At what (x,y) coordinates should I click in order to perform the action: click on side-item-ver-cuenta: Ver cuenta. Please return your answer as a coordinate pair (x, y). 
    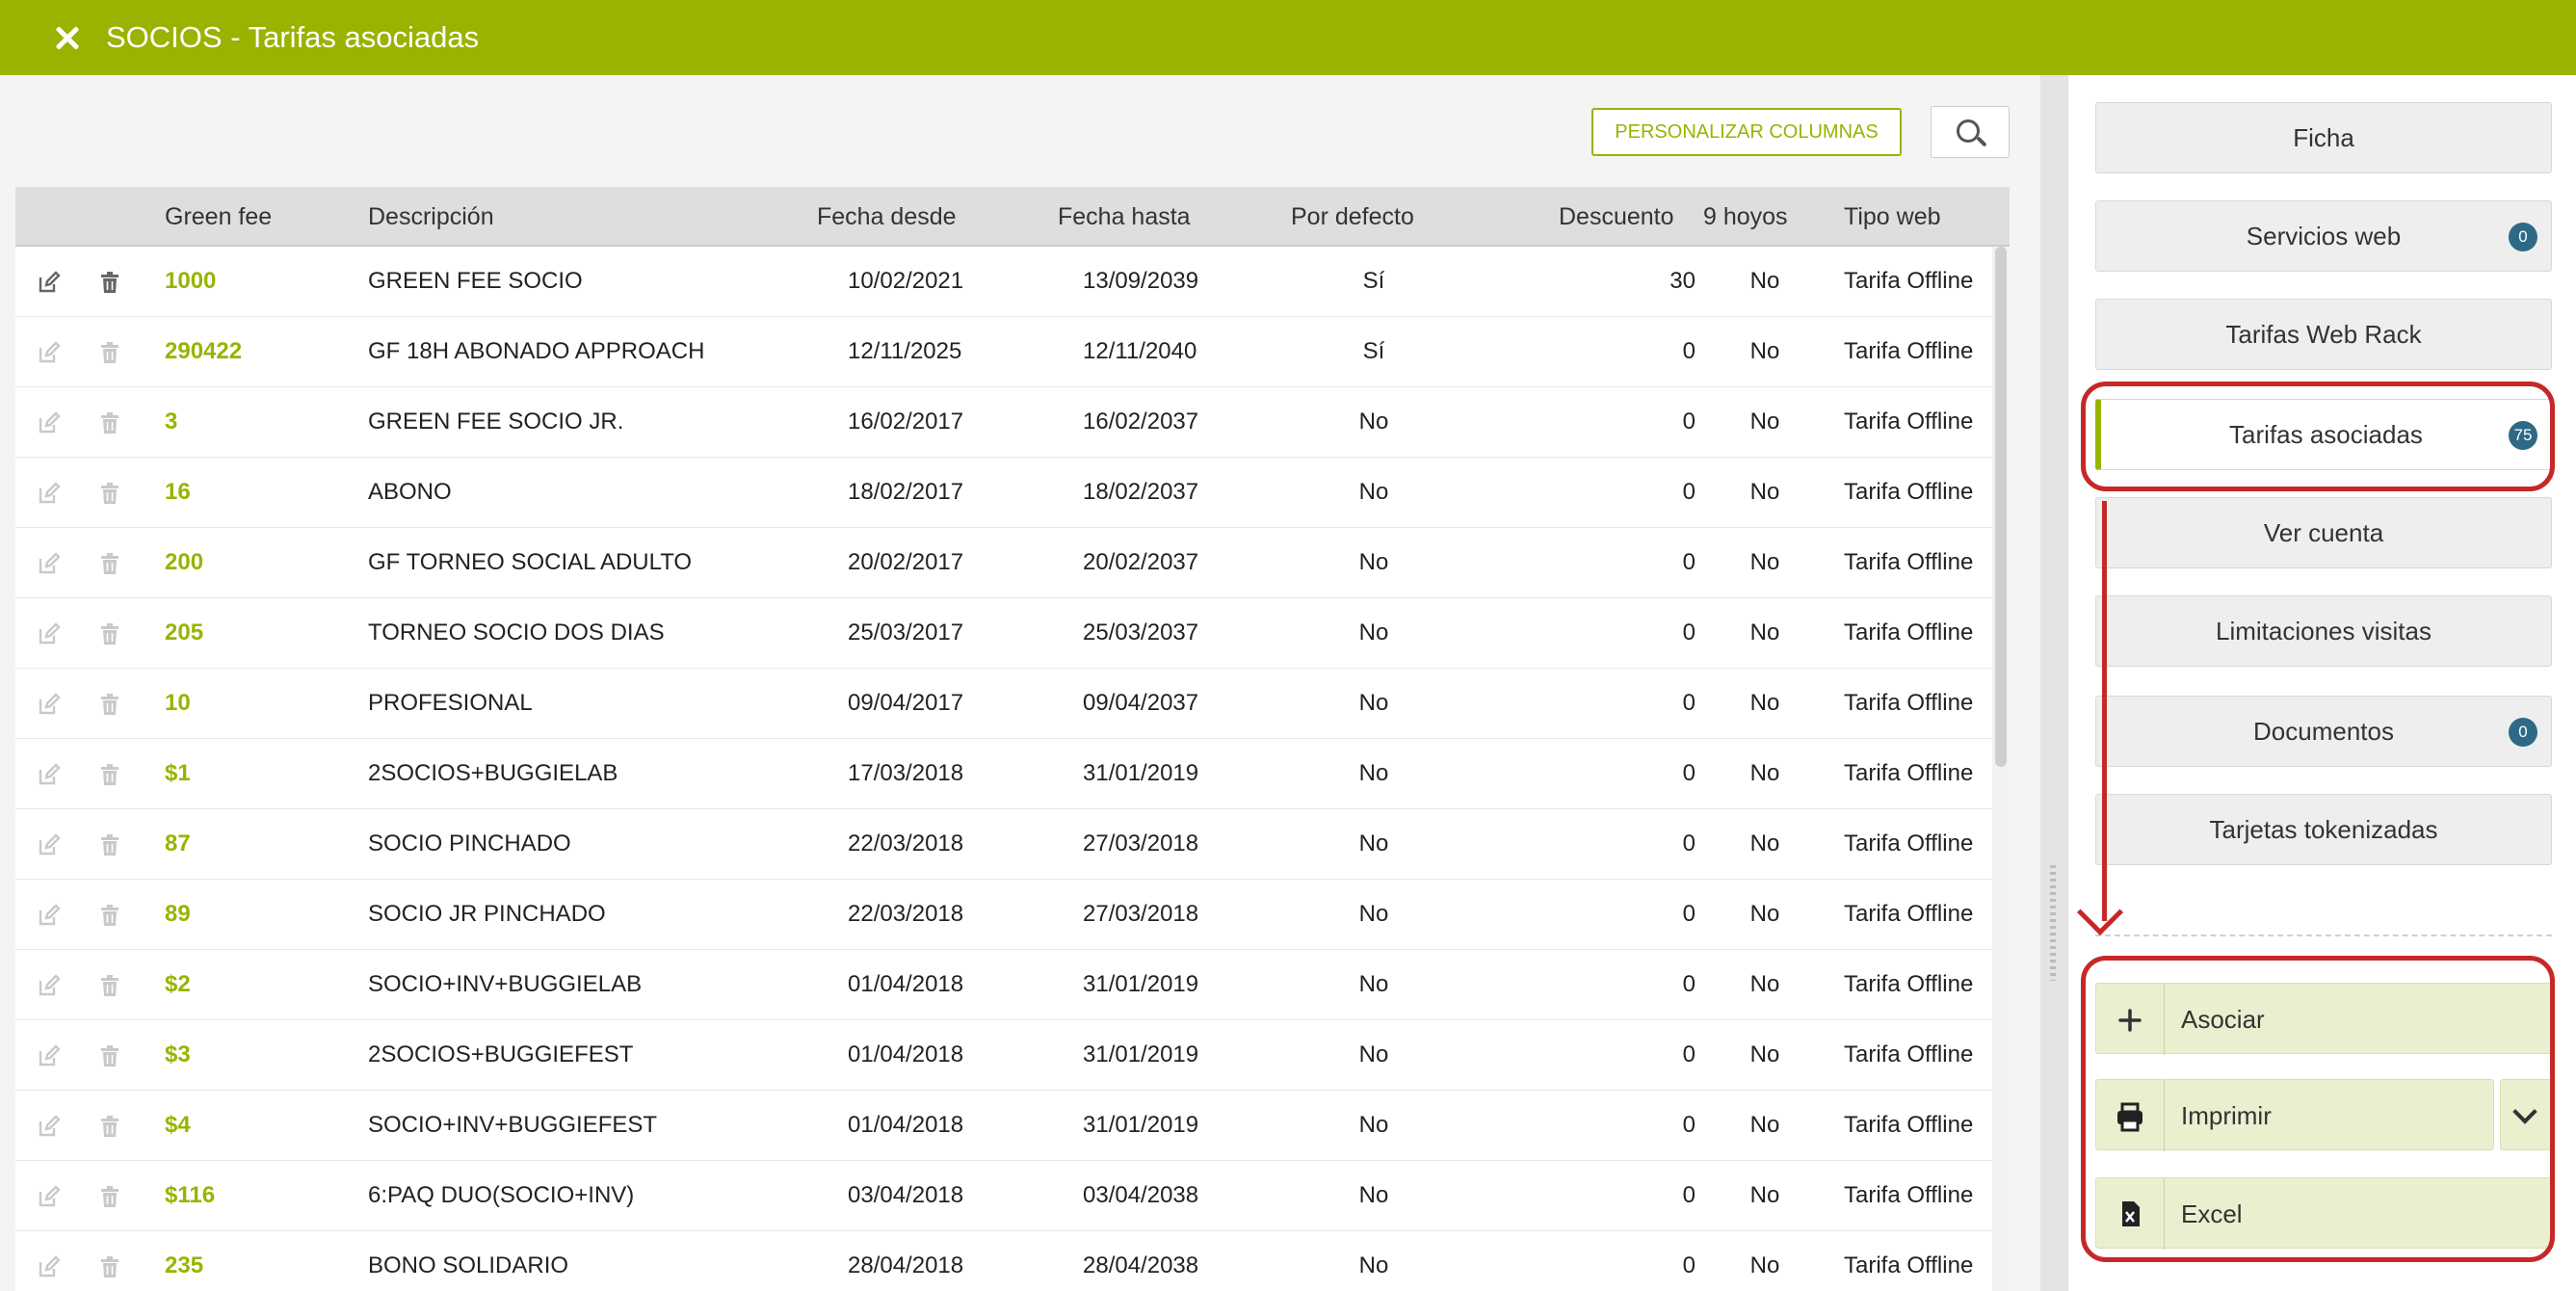
    Looking at the image, I should click on (2323, 532).